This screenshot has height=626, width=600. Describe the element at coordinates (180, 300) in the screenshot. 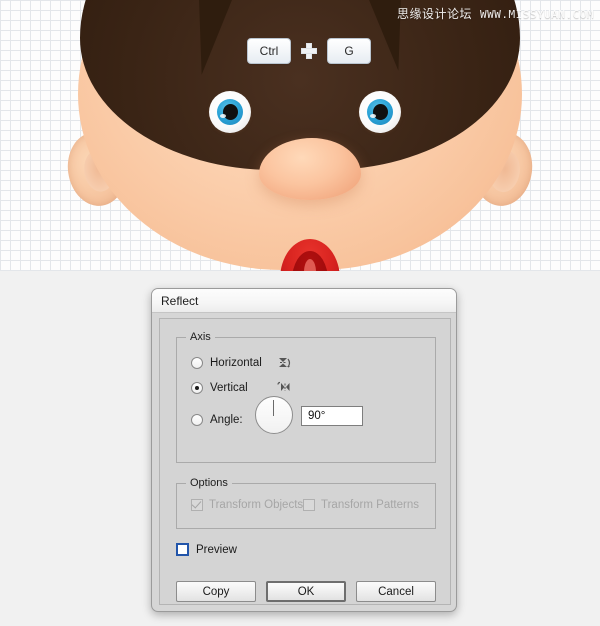

I see `dialog-title: Reflect` at that location.